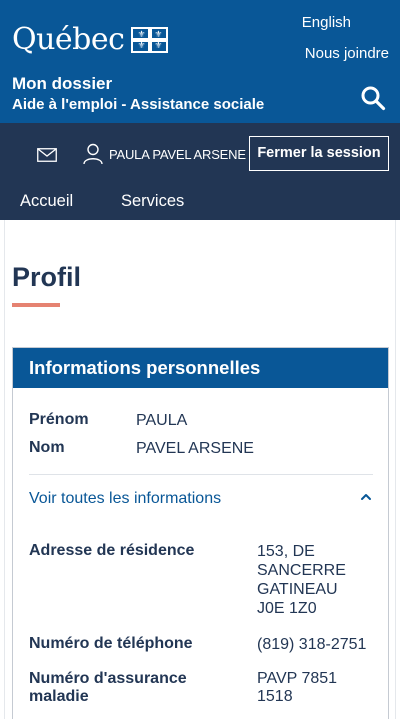 The width and height of the screenshot is (400, 719). What do you see at coordinates (36, 305) in the screenshot?
I see `title-underline` at bounding box center [36, 305].